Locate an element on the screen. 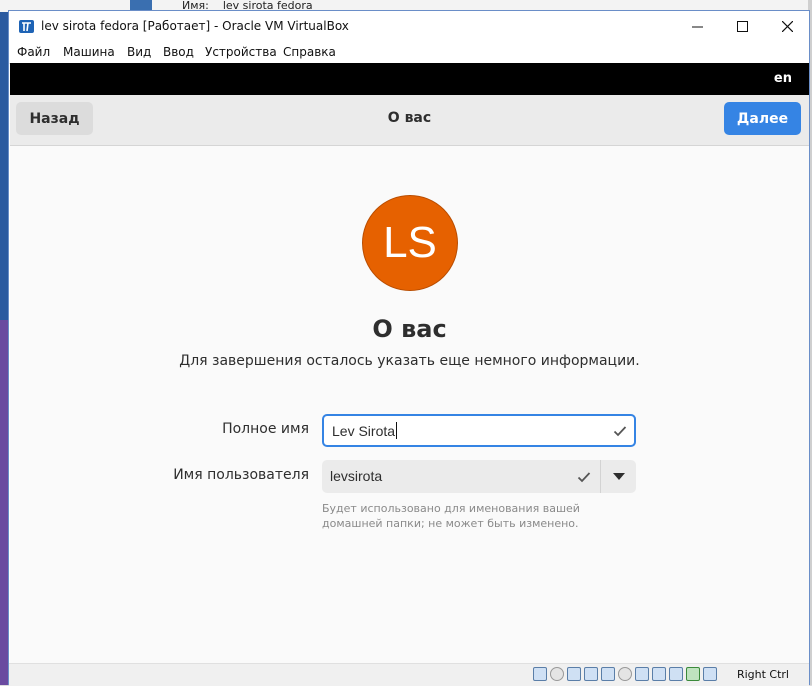 This screenshot has width=812, height=686. maximize-button is located at coordinates (742, 26).